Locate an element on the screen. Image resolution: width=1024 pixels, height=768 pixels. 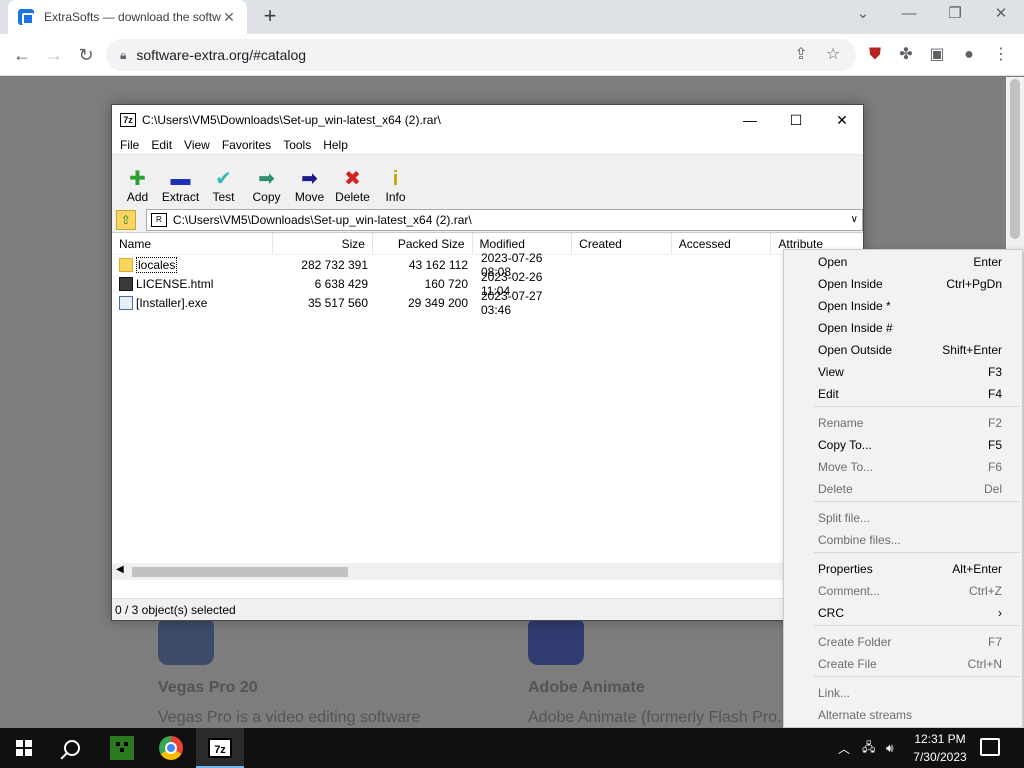
tab-search-icon: ⌄ is located at coordinates (863, 15).